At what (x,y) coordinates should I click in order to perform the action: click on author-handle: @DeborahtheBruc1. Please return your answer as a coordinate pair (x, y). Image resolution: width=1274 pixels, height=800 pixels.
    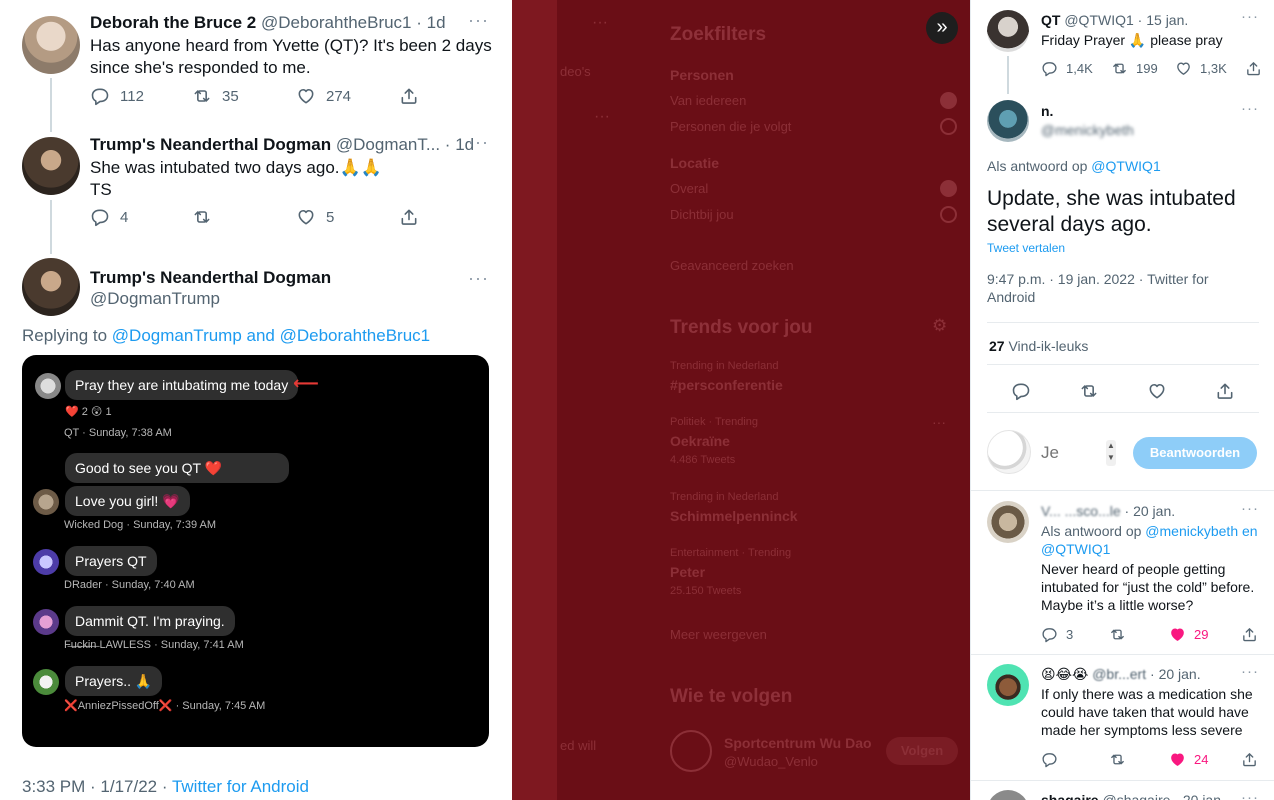
    Looking at the image, I should click on (336, 22).